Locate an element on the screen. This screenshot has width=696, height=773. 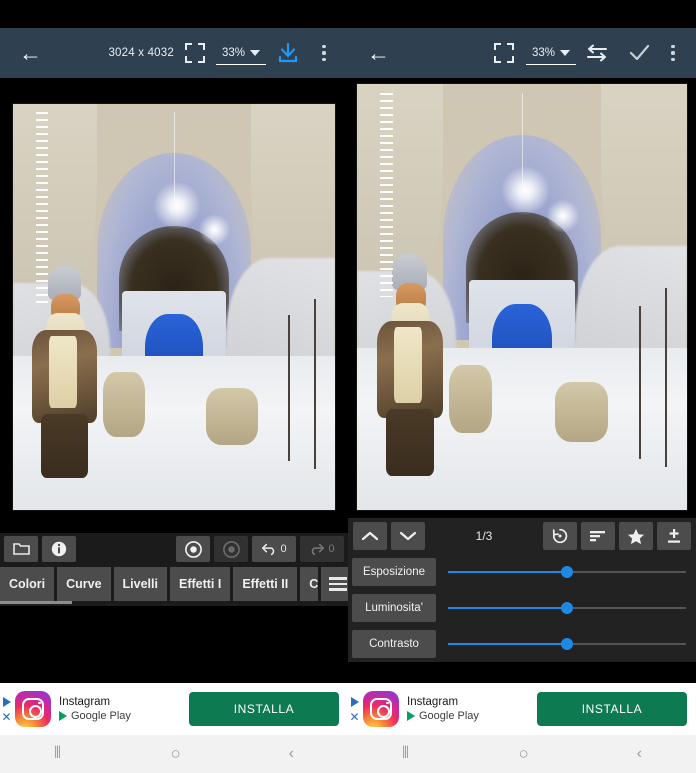
slider-luminosita is located at coordinates (567, 608).